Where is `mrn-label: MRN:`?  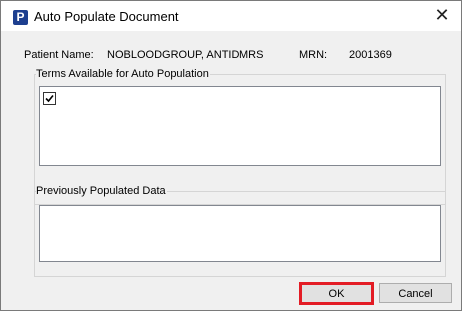 mrn-label: MRN: is located at coordinates (313, 55).